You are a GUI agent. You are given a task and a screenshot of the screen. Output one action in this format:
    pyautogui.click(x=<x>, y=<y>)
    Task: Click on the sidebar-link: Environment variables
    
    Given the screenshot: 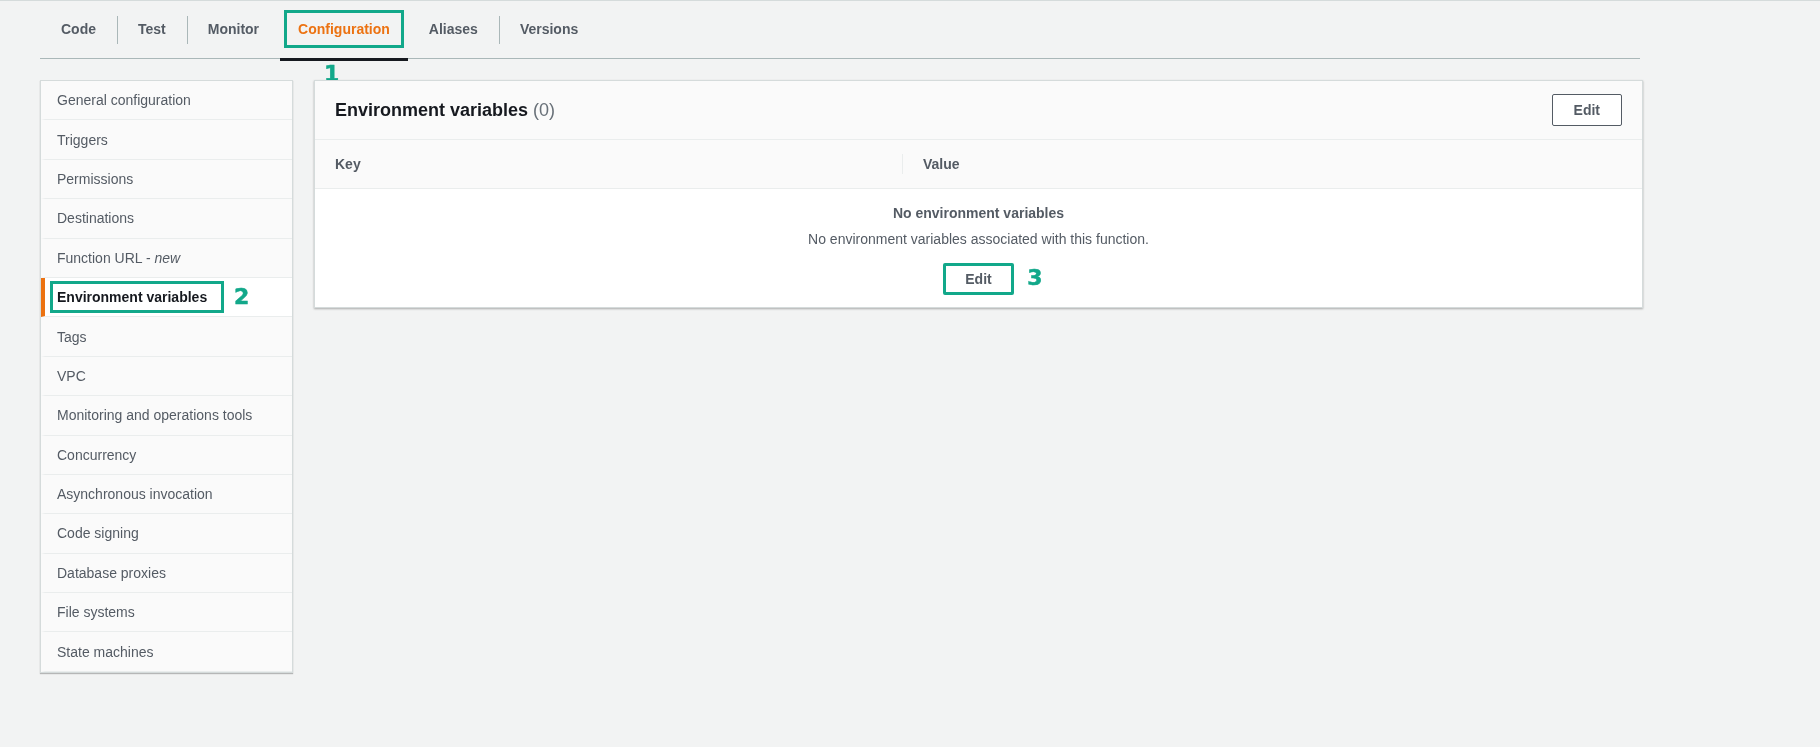 What is the action you would take?
    pyautogui.click(x=137, y=297)
    